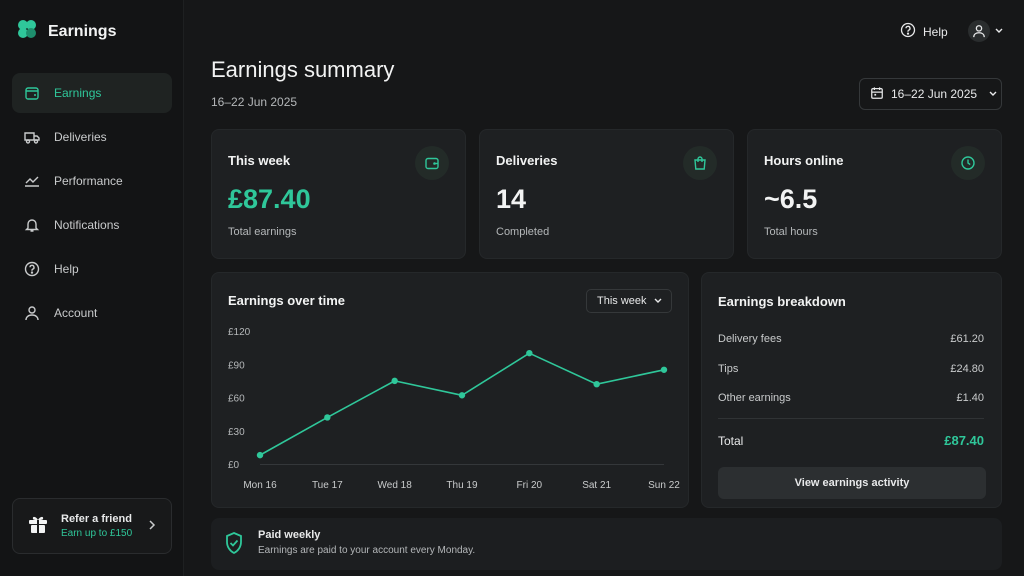 Image resolution: width=1024 pixels, height=576 pixels. What do you see at coordinates (239, 332) in the screenshot?
I see `y-tick-label: £120` at bounding box center [239, 332].